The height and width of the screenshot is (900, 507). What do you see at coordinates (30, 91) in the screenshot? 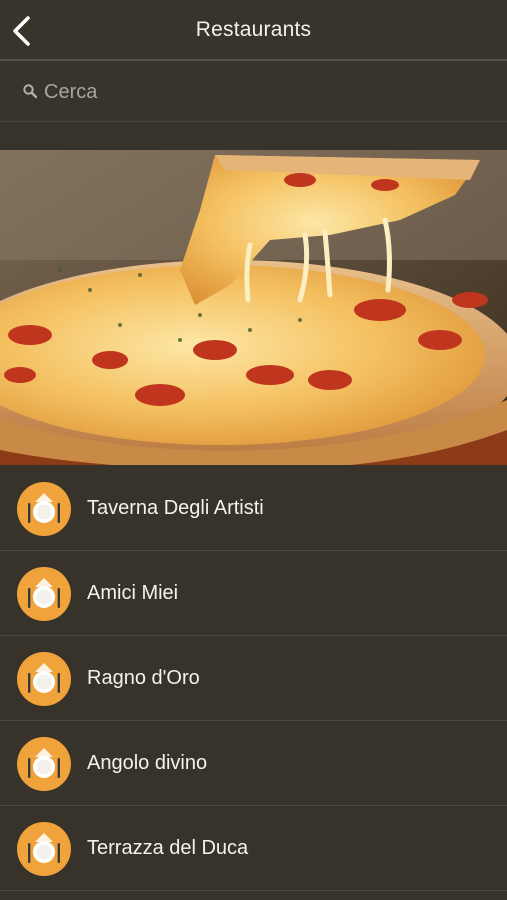
I see `search-icon` at bounding box center [30, 91].